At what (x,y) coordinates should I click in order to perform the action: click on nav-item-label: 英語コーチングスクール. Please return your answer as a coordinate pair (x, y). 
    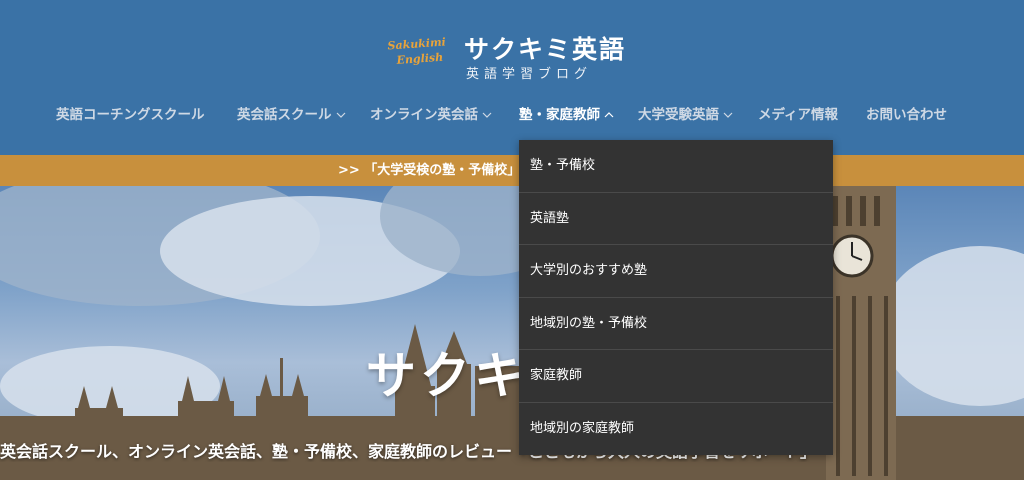
    Looking at the image, I should click on (130, 115).